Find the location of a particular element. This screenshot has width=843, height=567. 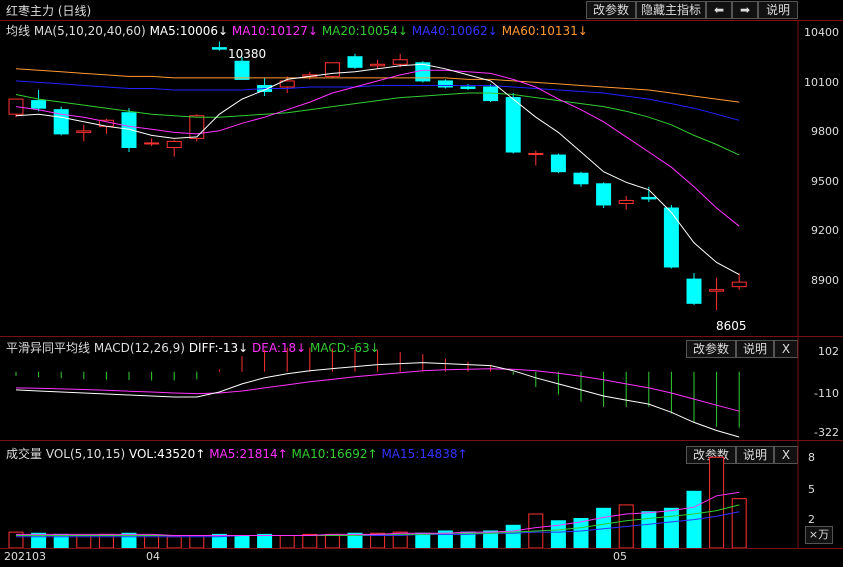

macd-y-tick-top: 102 is located at coordinates (828, 351).